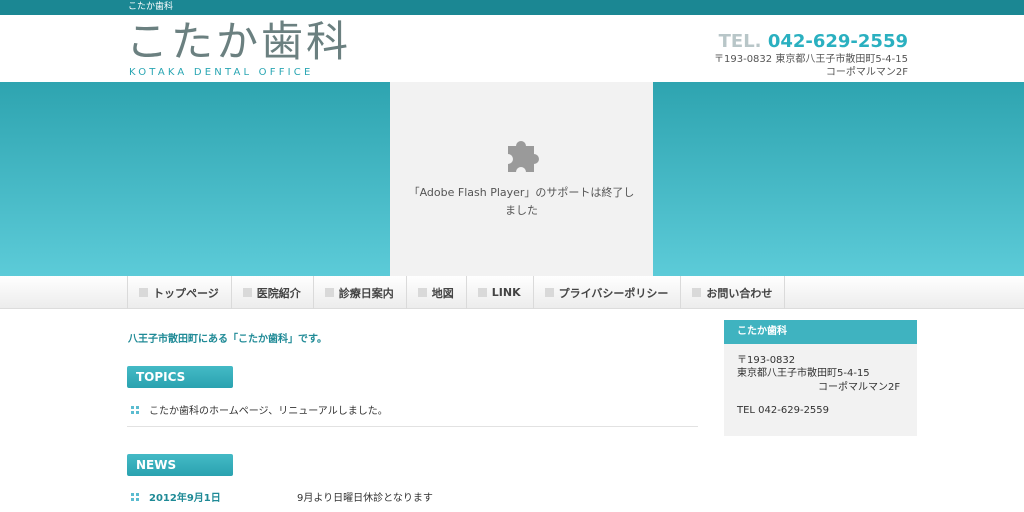  Describe the element at coordinates (268, 411) in the screenshot. I see `topic-text: こたか歯科のホームページ、リニューアルしました。` at that location.